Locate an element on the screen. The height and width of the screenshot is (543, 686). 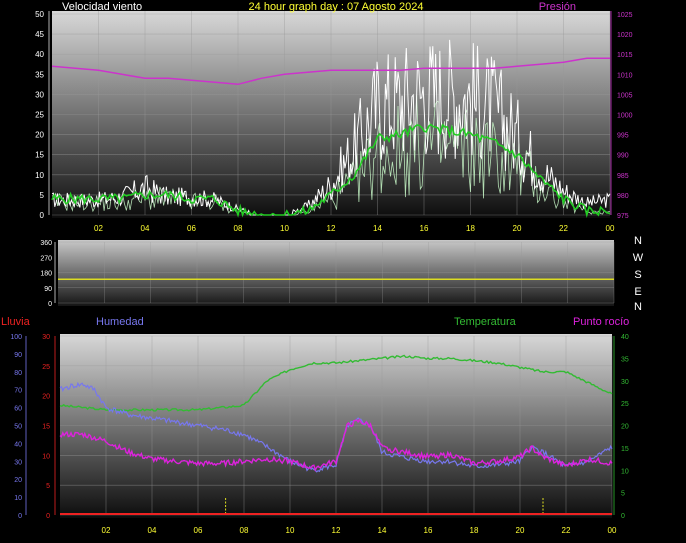
pressure-y-tick: 1020 is located at coordinates (625, 35).